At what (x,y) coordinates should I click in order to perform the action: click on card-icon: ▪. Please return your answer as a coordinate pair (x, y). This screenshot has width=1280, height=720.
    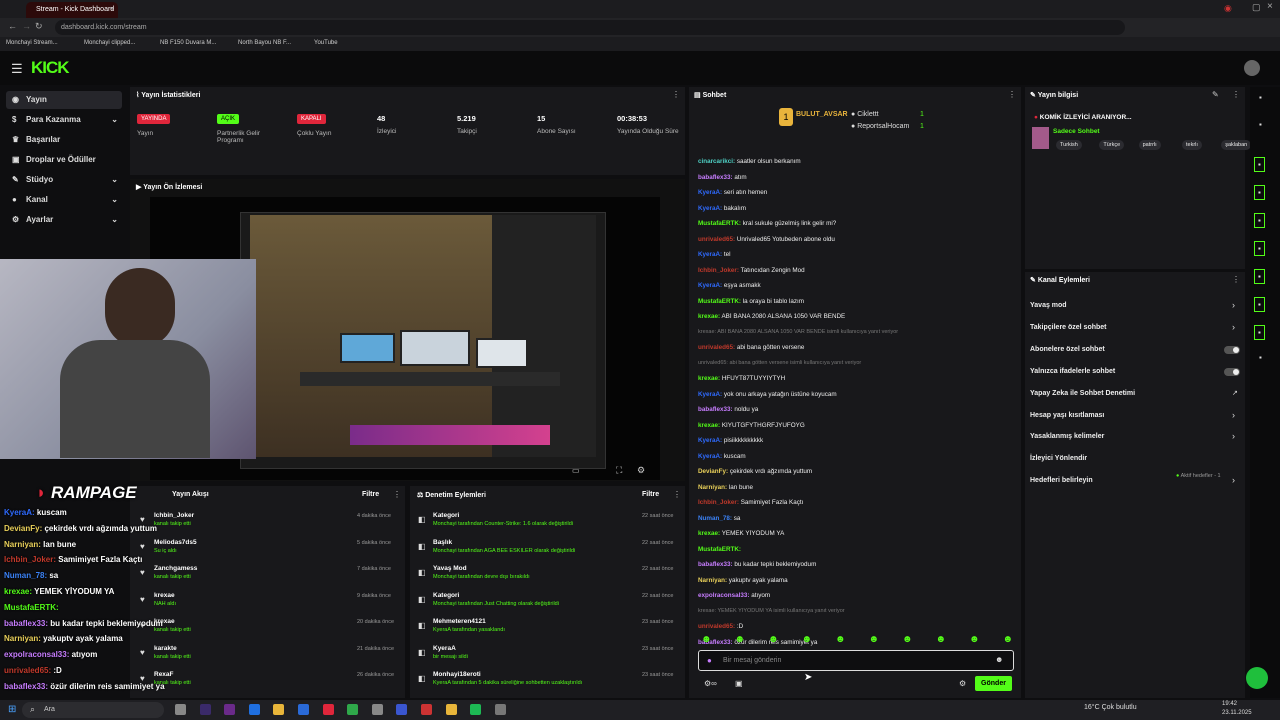
    Looking at the image, I should click on (1259, 220).